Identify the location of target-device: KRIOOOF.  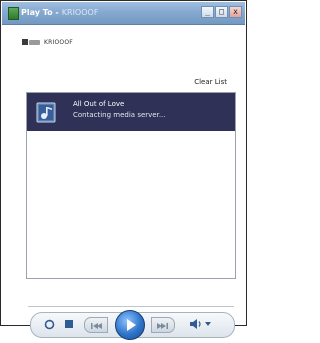
(47, 42).